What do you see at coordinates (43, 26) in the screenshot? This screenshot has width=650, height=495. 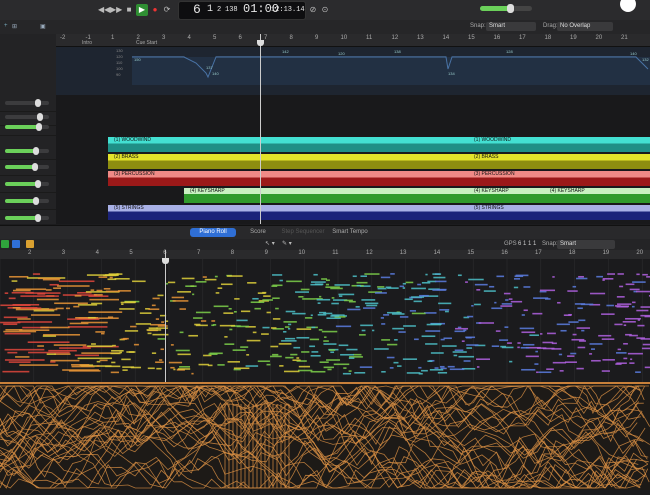 I see `global-tracks-icon: ▣` at bounding box center [43, 26].